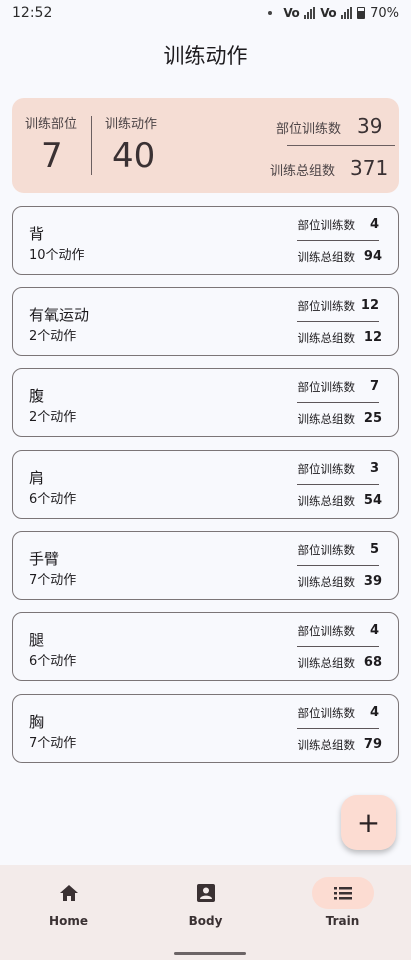  I want to click on parts-value: 7, so click(52, 156).